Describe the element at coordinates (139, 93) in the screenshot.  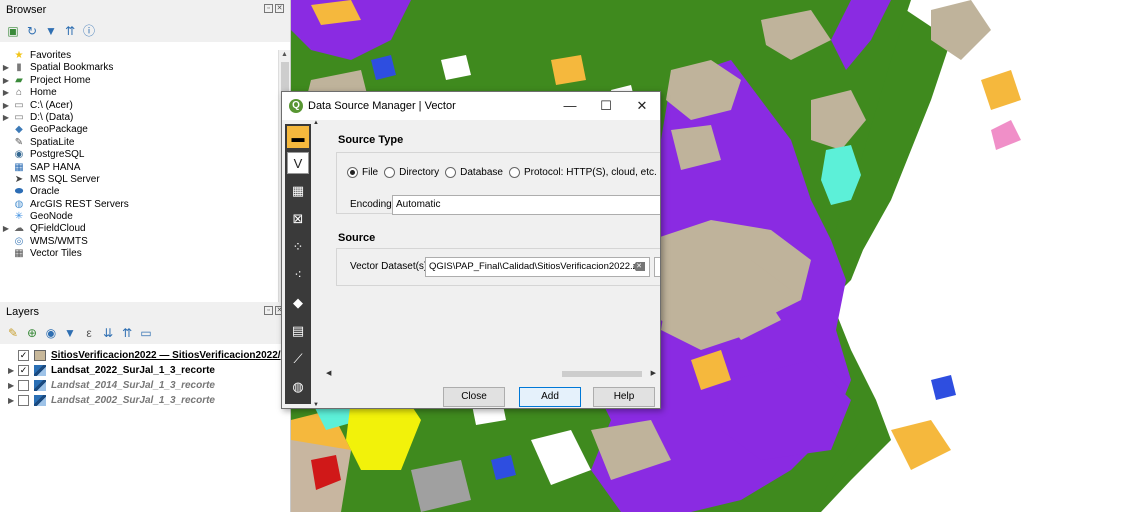
I see `browser-item: ▶ ⌂ Home` at that location.